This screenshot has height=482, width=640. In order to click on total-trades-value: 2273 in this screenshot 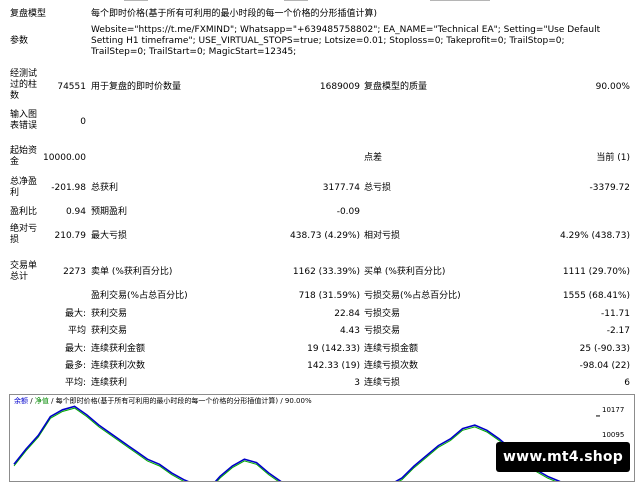, I will do `click(74, 272)`.